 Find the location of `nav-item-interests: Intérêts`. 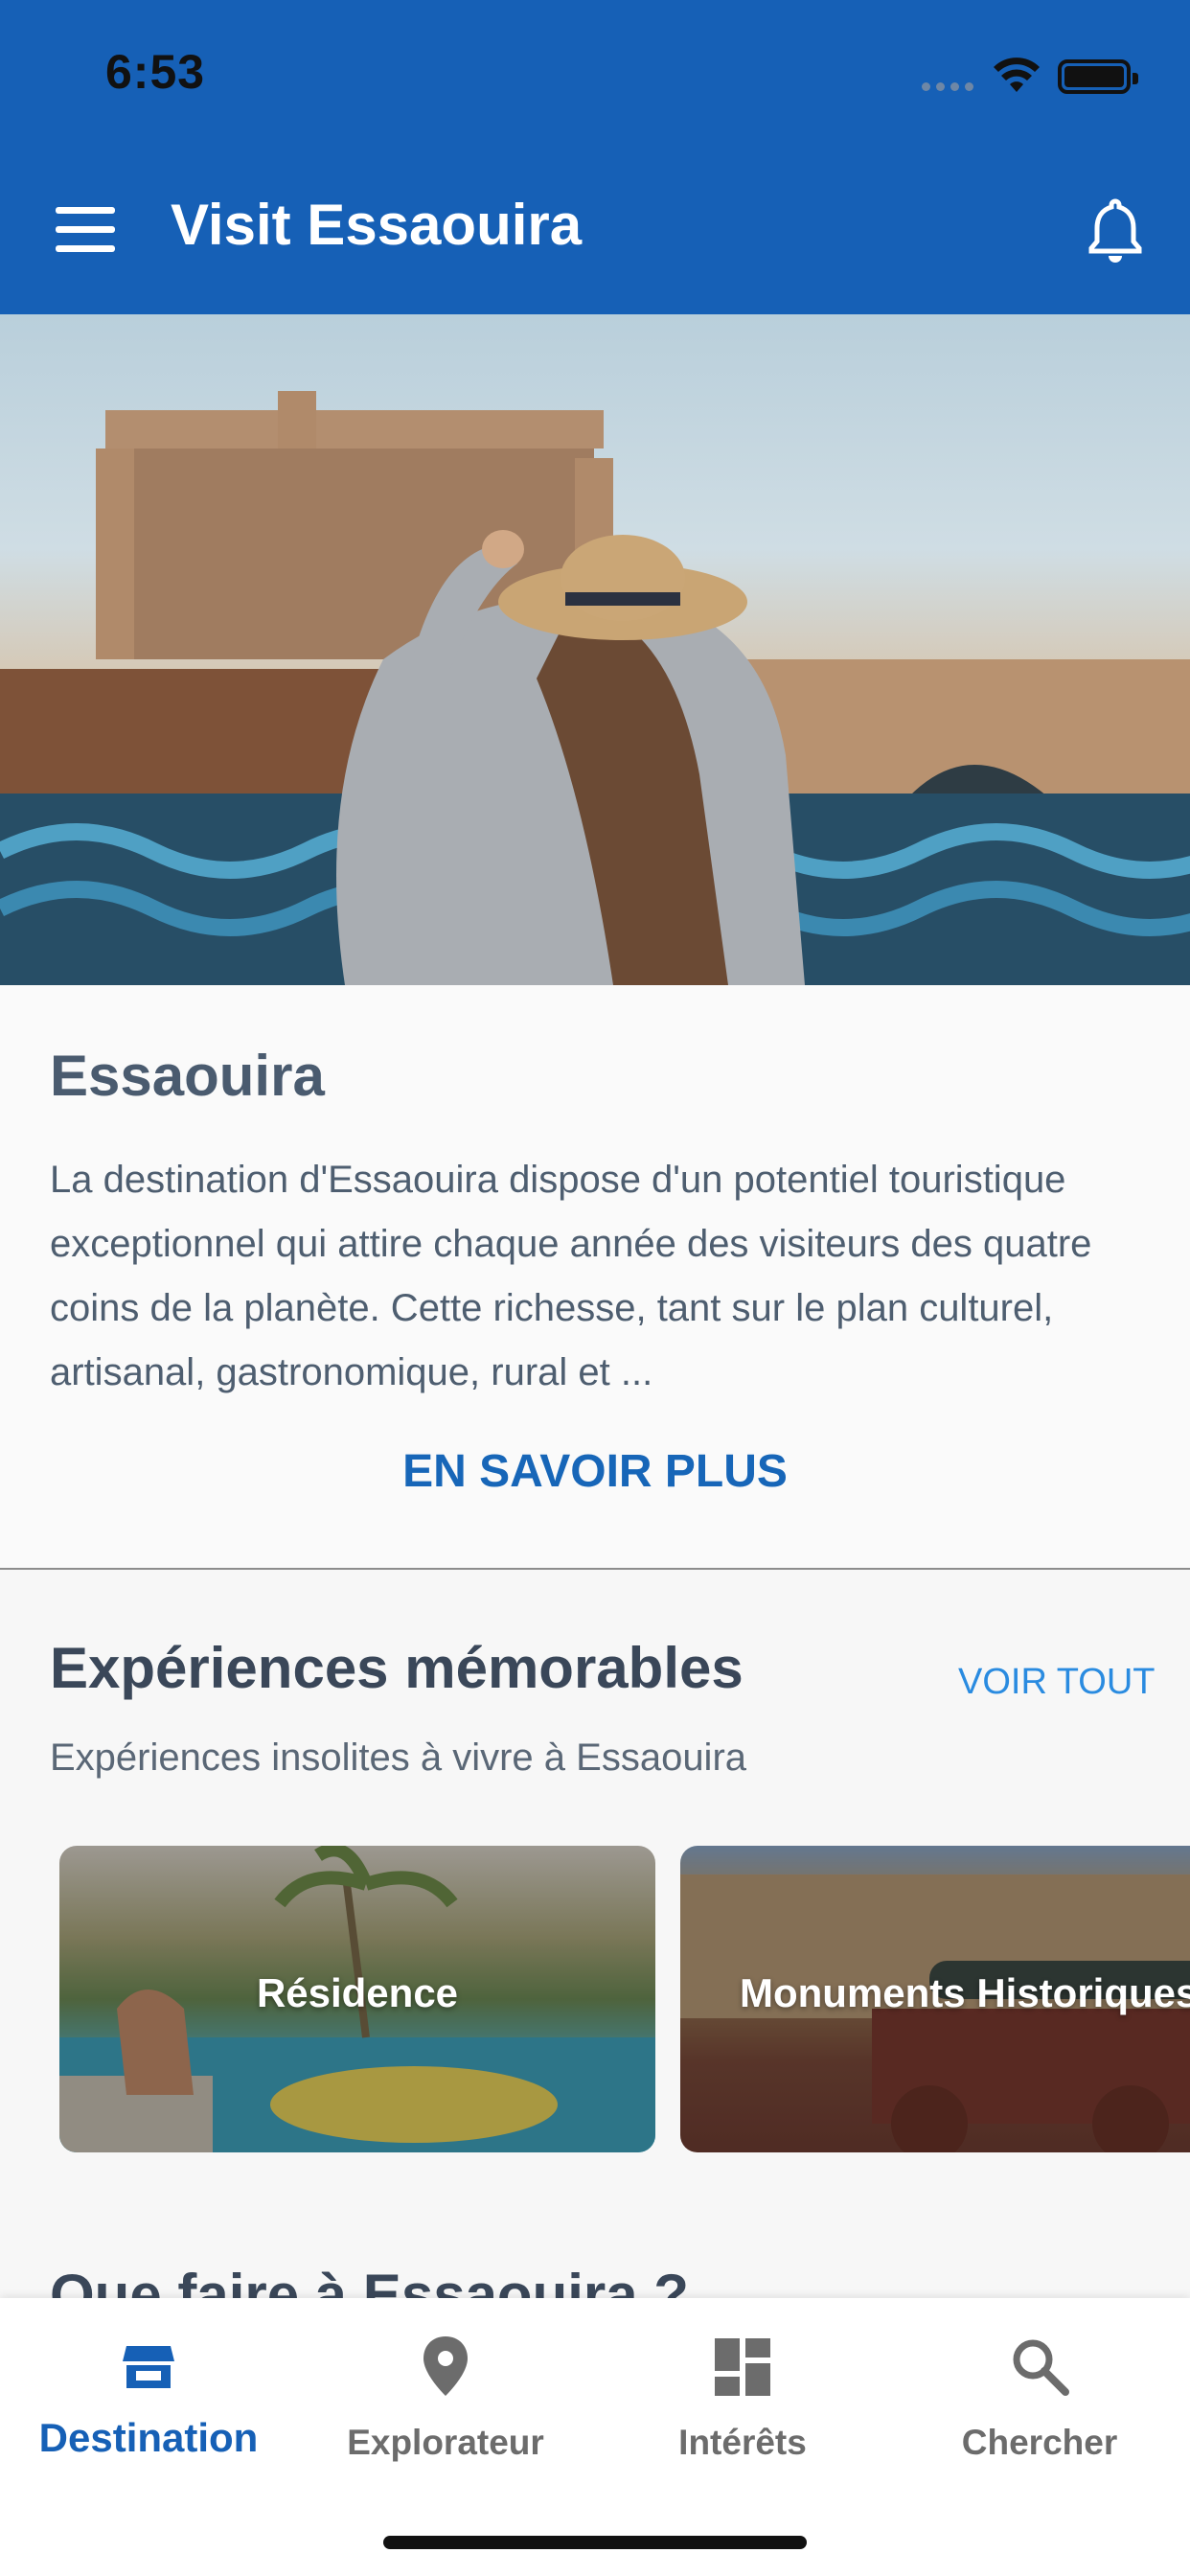

nav-item-interests: Intérêts is located at coordinates (743, 2400).